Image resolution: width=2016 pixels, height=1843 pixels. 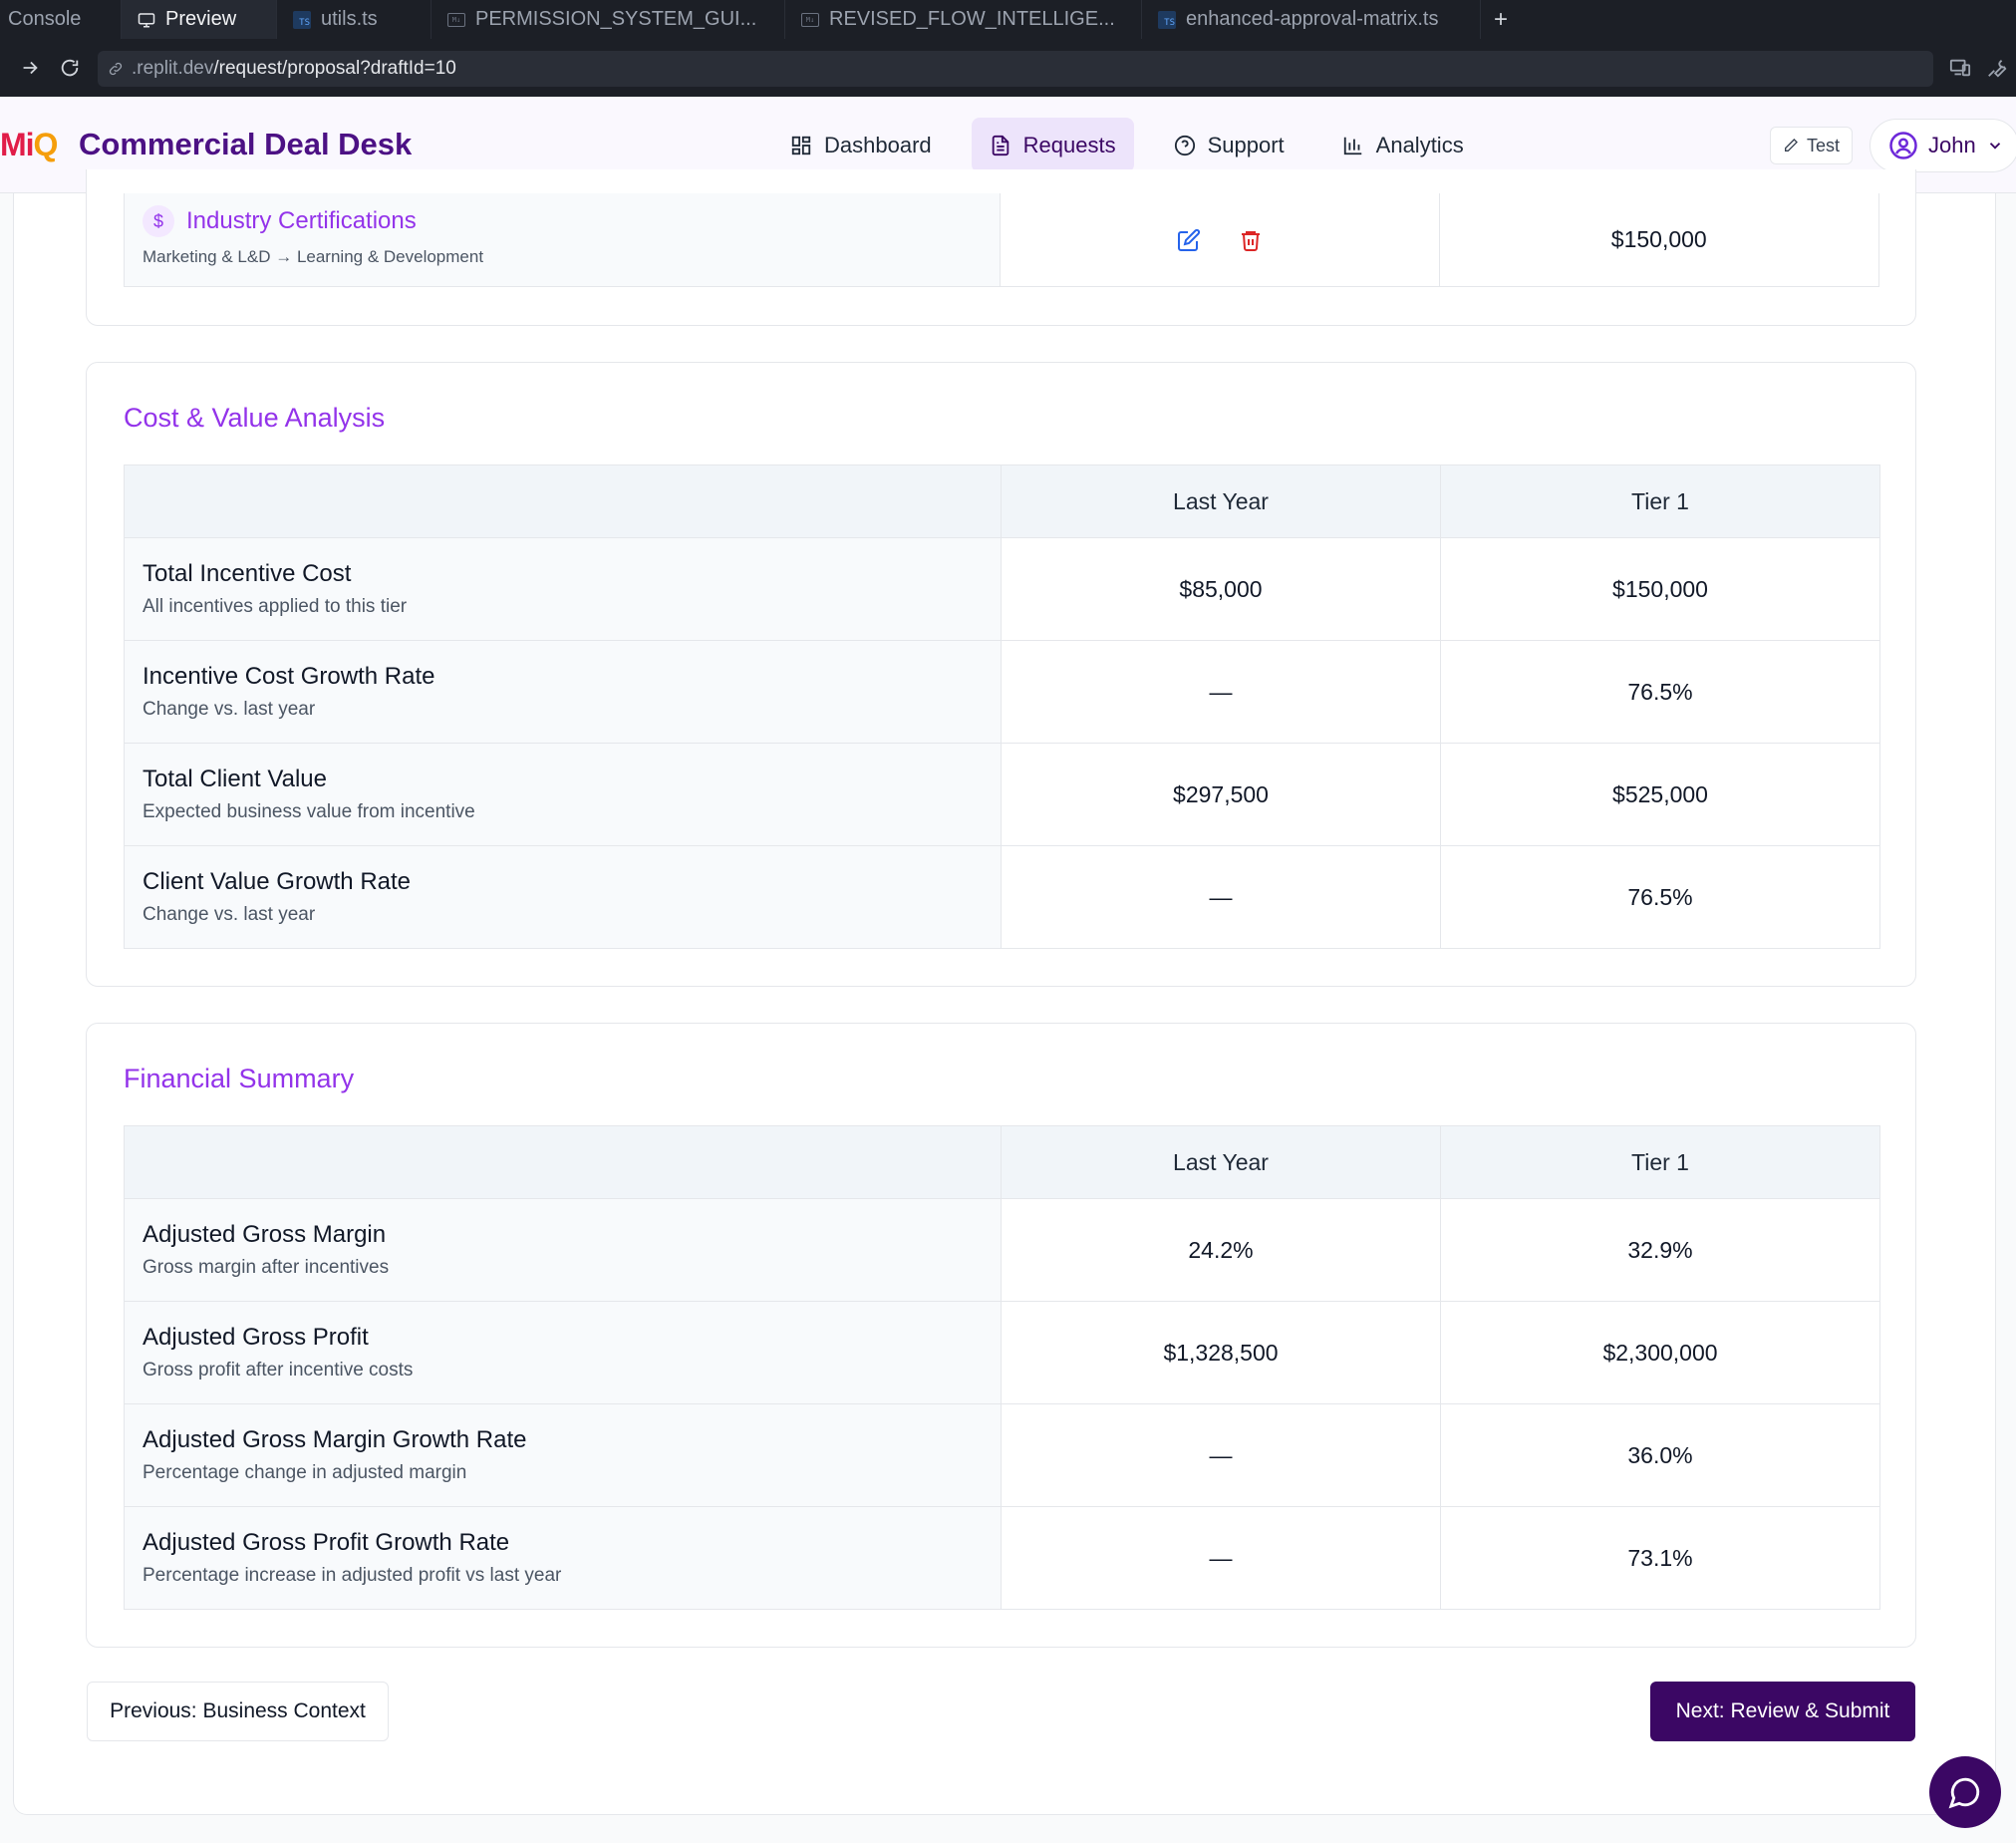 What do you see at coordinates (1660, 1558) in the screenshot?
I see `tier-1-value: 73.1%` at bounding box center [1660, 1558].